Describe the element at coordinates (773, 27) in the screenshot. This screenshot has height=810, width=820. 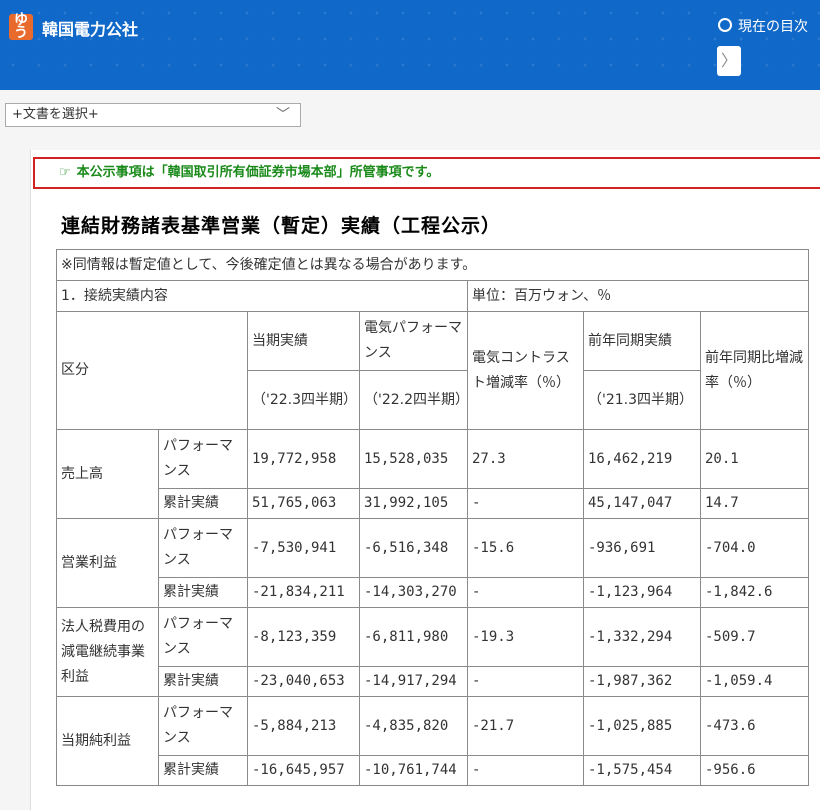
I see `toc-label: 現在の目次` at that location.